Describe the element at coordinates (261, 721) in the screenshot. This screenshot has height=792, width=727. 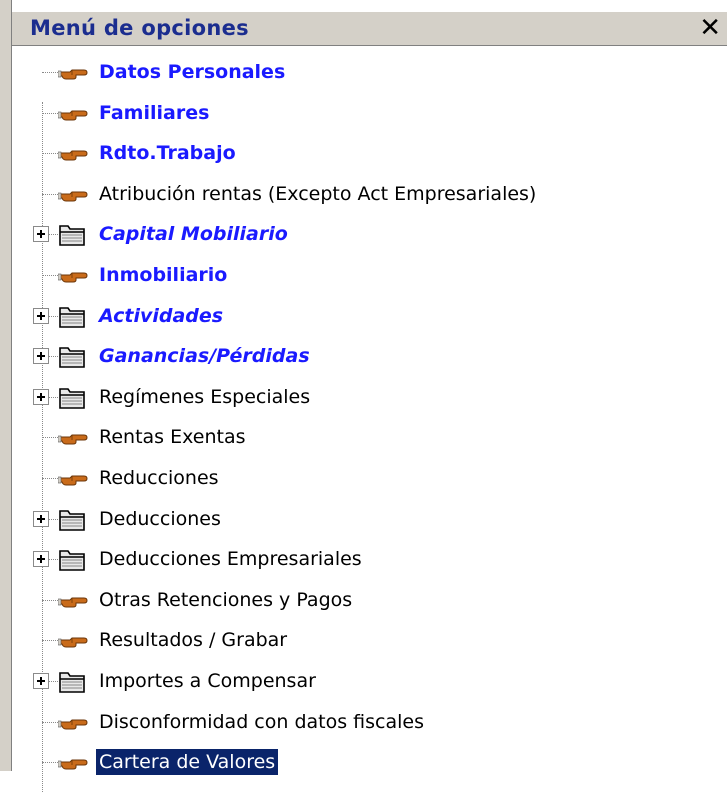
I see `tree-item-label: Disconformidad con datos fiscales` at that location.